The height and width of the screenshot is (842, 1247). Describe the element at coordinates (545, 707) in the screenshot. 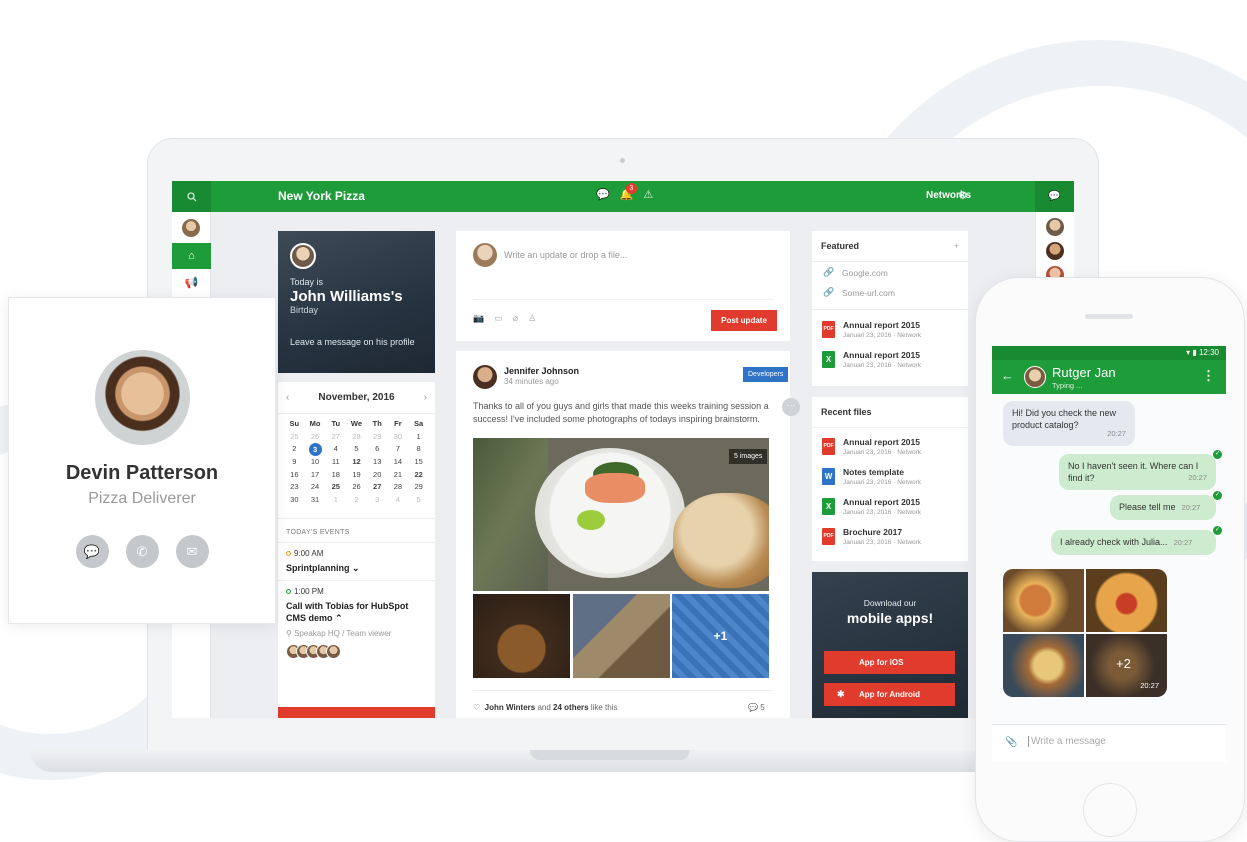

I see `likes-summary: ♡ John Winters and 24 others like this` at that location.